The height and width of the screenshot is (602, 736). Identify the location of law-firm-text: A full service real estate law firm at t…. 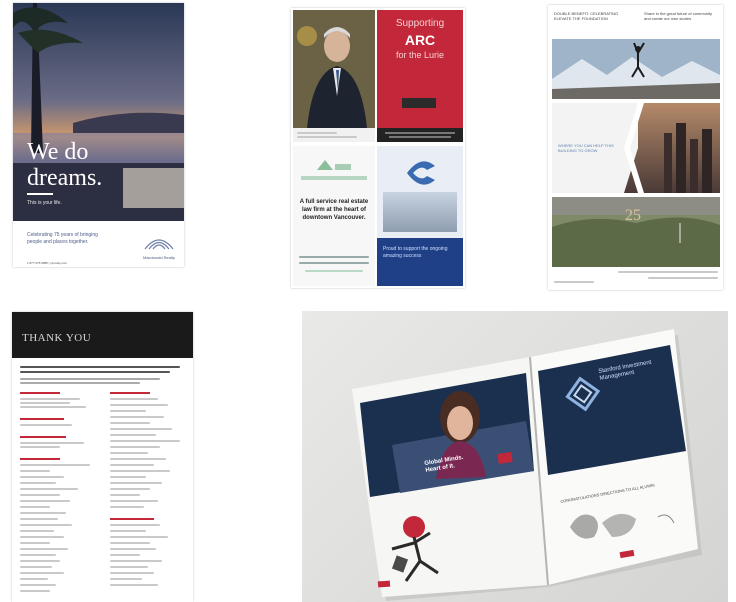
(334, 210).